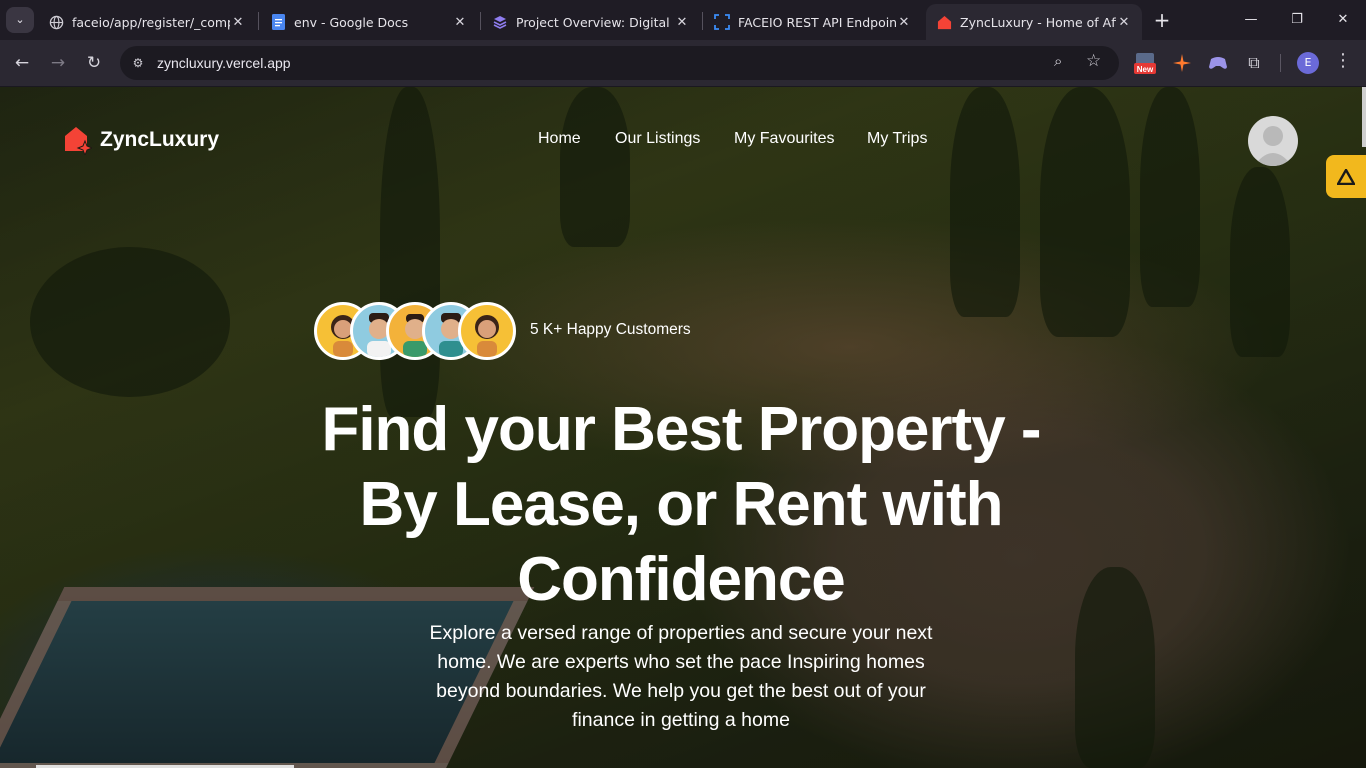 This screenshot has height=768, width=1366. I want to click on puzzle-icon: ⧉, so click(1254, 63).